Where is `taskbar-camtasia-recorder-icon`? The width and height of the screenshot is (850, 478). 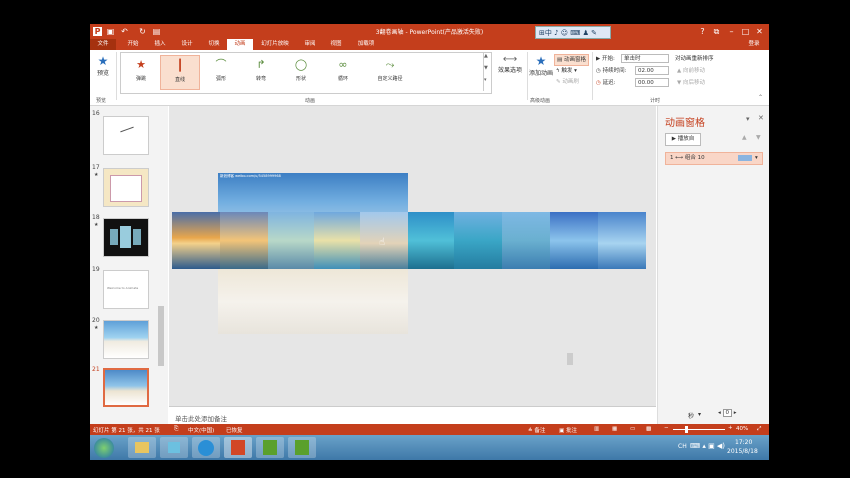
taskbar-camtasia-recorder-icon is located at coordinates (302, 447).